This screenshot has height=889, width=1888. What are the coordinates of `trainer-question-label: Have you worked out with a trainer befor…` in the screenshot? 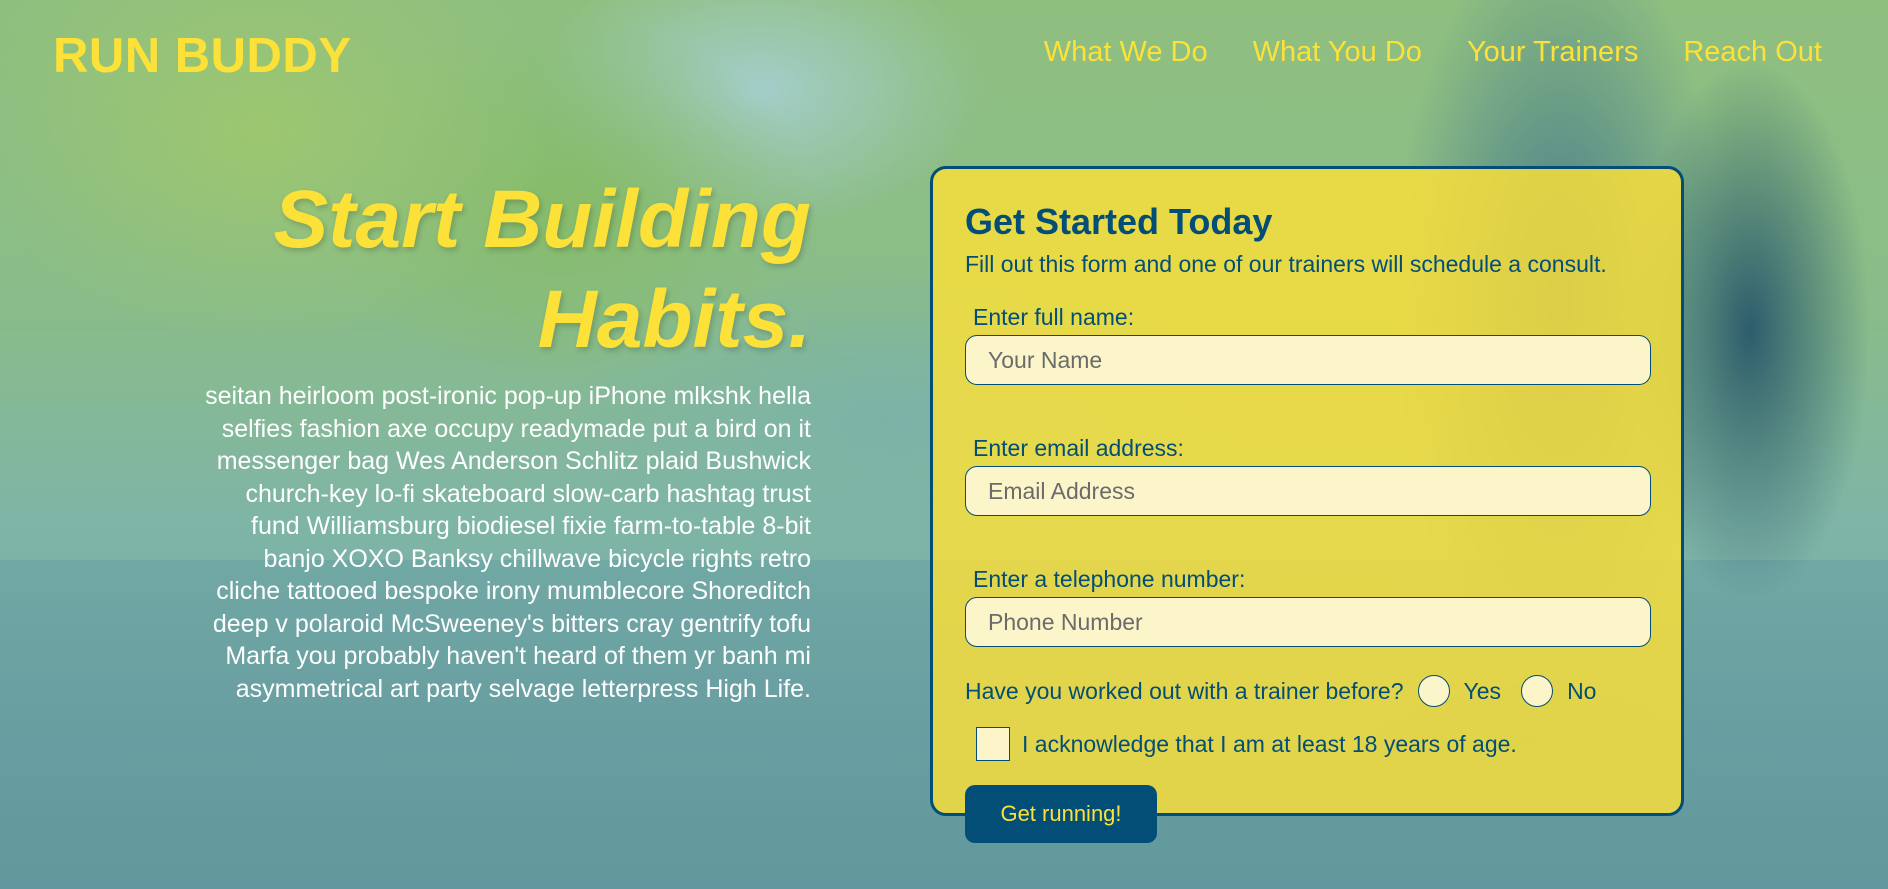 It's located at (1184, 690).